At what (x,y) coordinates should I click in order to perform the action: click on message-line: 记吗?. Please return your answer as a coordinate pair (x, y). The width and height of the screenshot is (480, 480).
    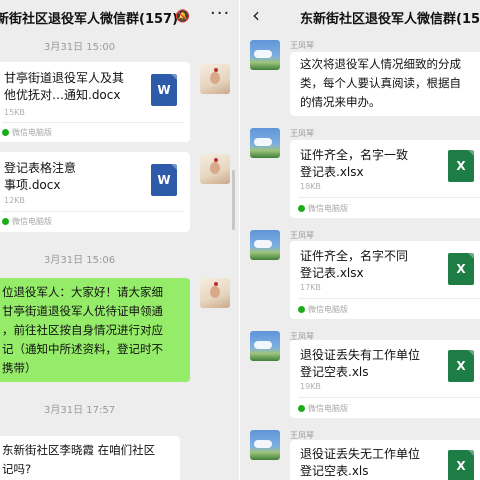
    Looking at the image, I should click on (17, 469).